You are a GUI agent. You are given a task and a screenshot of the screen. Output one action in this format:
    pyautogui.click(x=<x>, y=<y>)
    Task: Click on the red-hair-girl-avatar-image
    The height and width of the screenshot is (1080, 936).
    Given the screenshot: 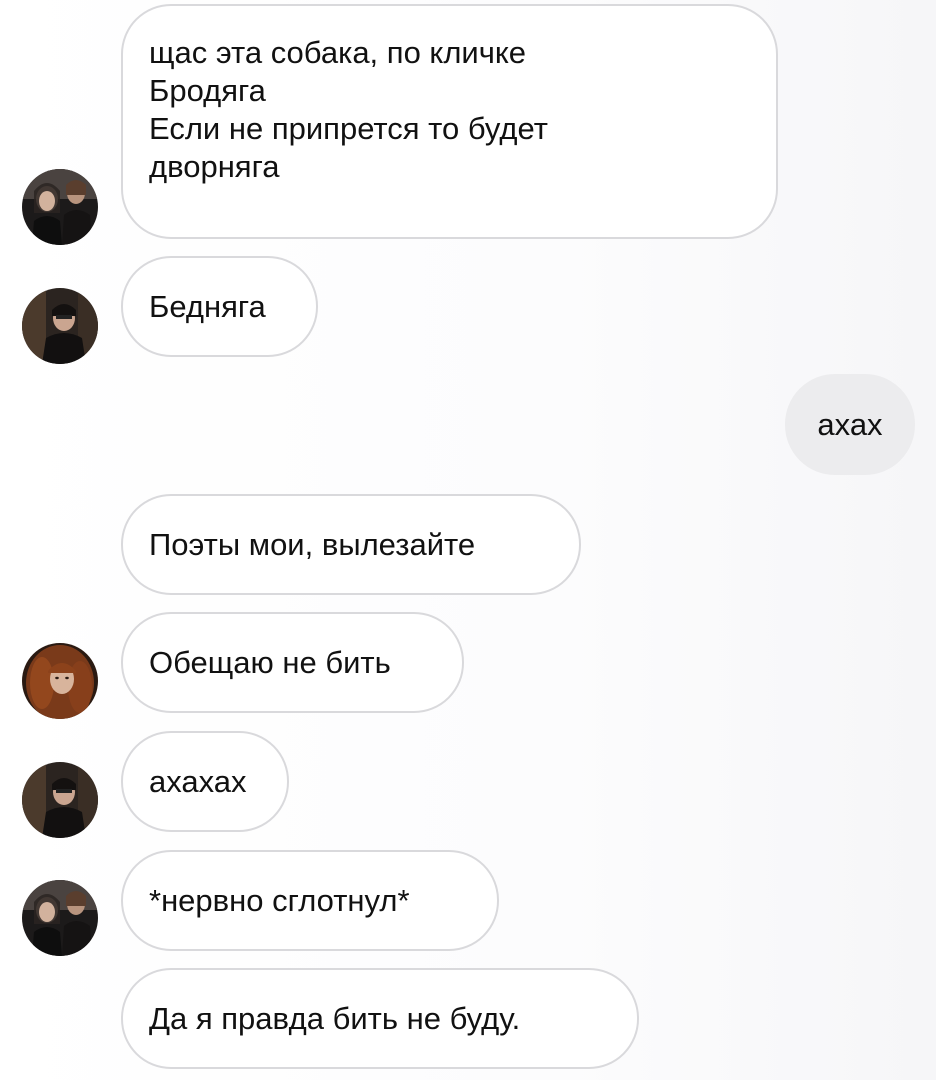 What is the action you would take?
    pyautogui.click(x=60, y=681)
    